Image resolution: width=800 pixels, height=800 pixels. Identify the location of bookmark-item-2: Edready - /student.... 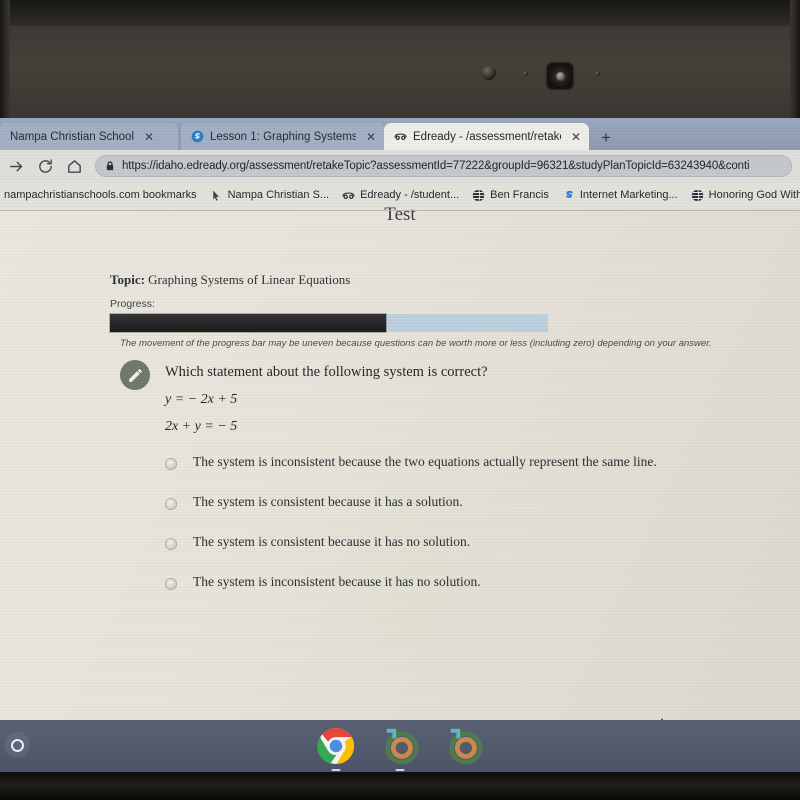
(400, 195).